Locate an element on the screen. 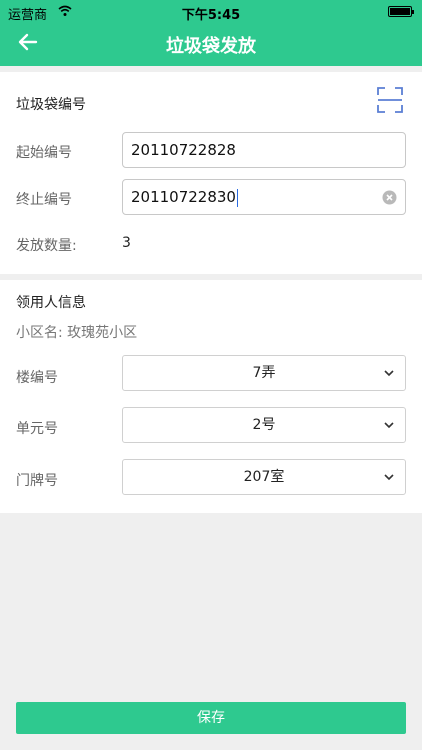 The height and width of the screenshot is (750, 422). building-value: 7弄 is located at coordinates (264, 373).